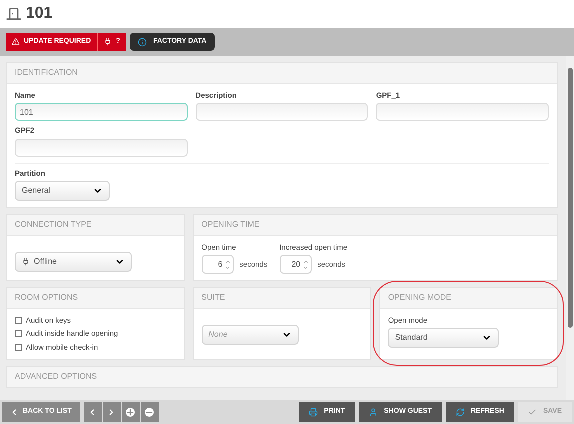 Image resolution: width=574 pixels, height=424 pixels. What do you see at coordinates (95, 225) in the screenshot?
I see `panel-title: CONNECTION TYPE` at bounding box center [95, 225].